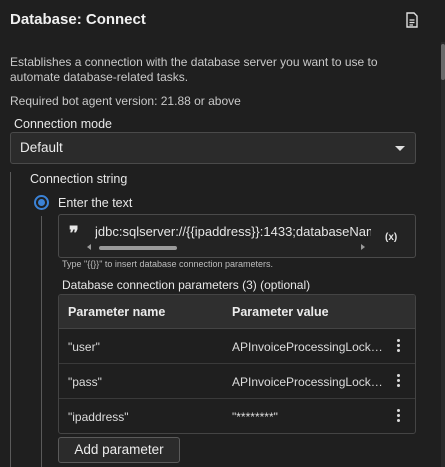 The image size is (445, 467). I want to click on add-parameter-button: Add parameter, so click(119, 450).